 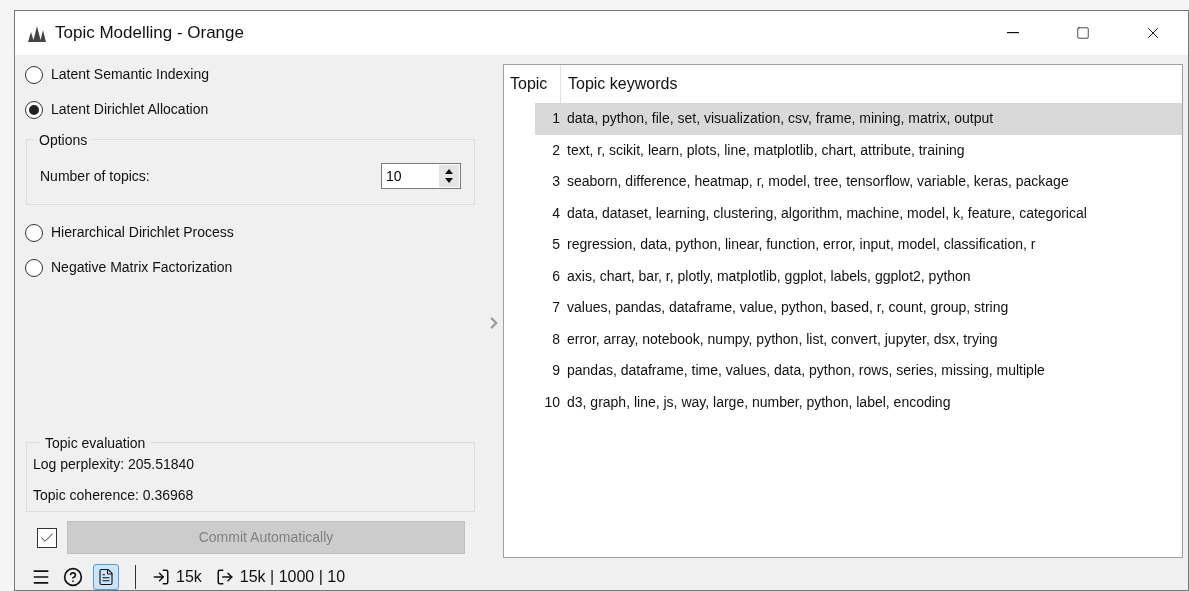 I want to click on topic-keywords: d3, graph, line, js, way, large, number, python, label, encoding, so click(x=759, y=402).